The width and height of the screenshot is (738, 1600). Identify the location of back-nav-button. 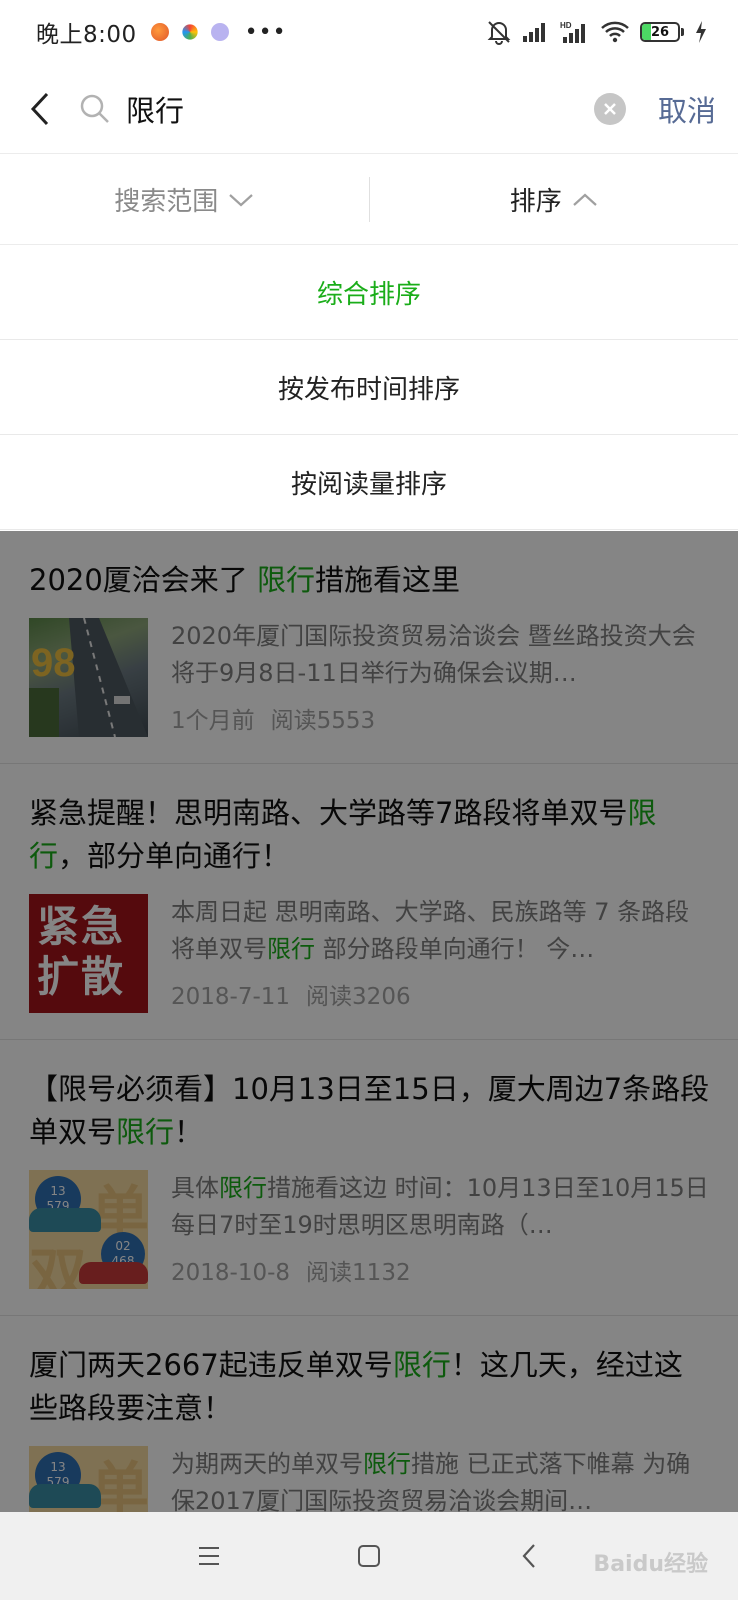
(529, 1556).